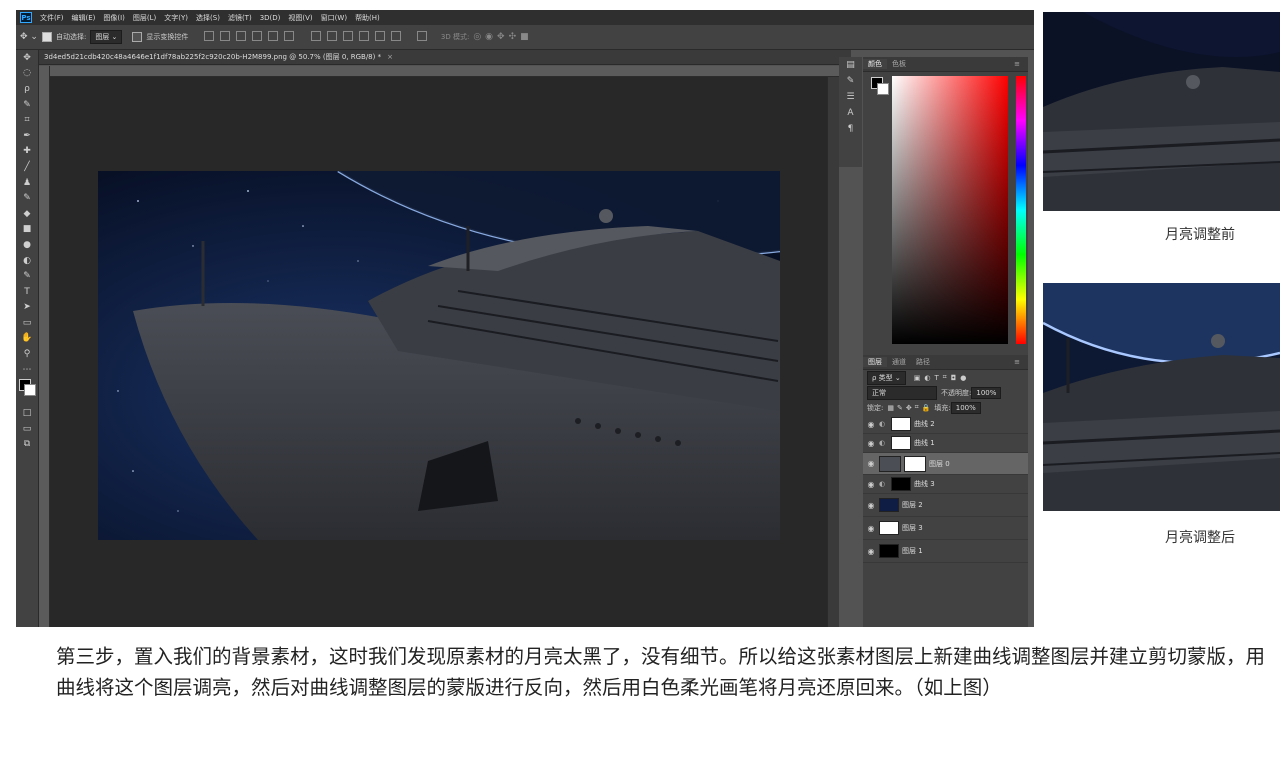 This screenshot has height=758, width=1280. I want to click on layer-row-layer-2: ◉ 图层 2, so click(945, 505).